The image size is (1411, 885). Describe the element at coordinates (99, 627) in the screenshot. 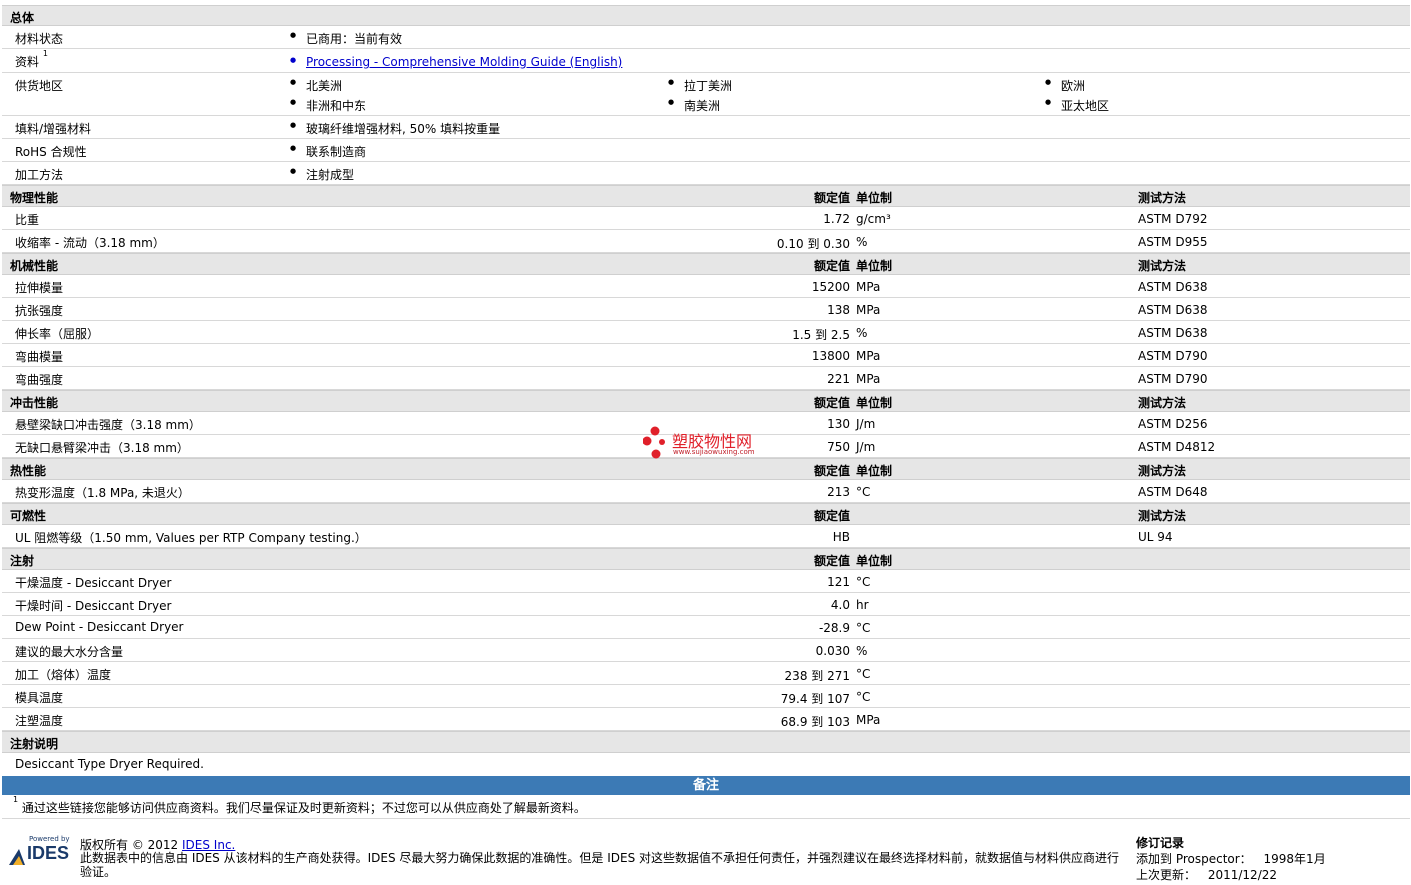

I see `property-label: Dew Point - Desiccant Dryer` at that location.